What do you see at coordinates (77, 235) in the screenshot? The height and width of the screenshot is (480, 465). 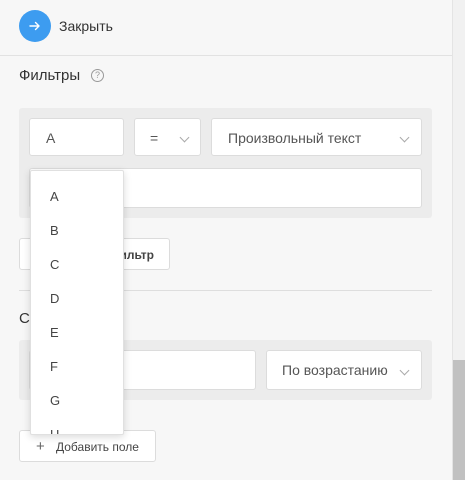 I see `dropdown-option: B` at bounding box center [77, 235].